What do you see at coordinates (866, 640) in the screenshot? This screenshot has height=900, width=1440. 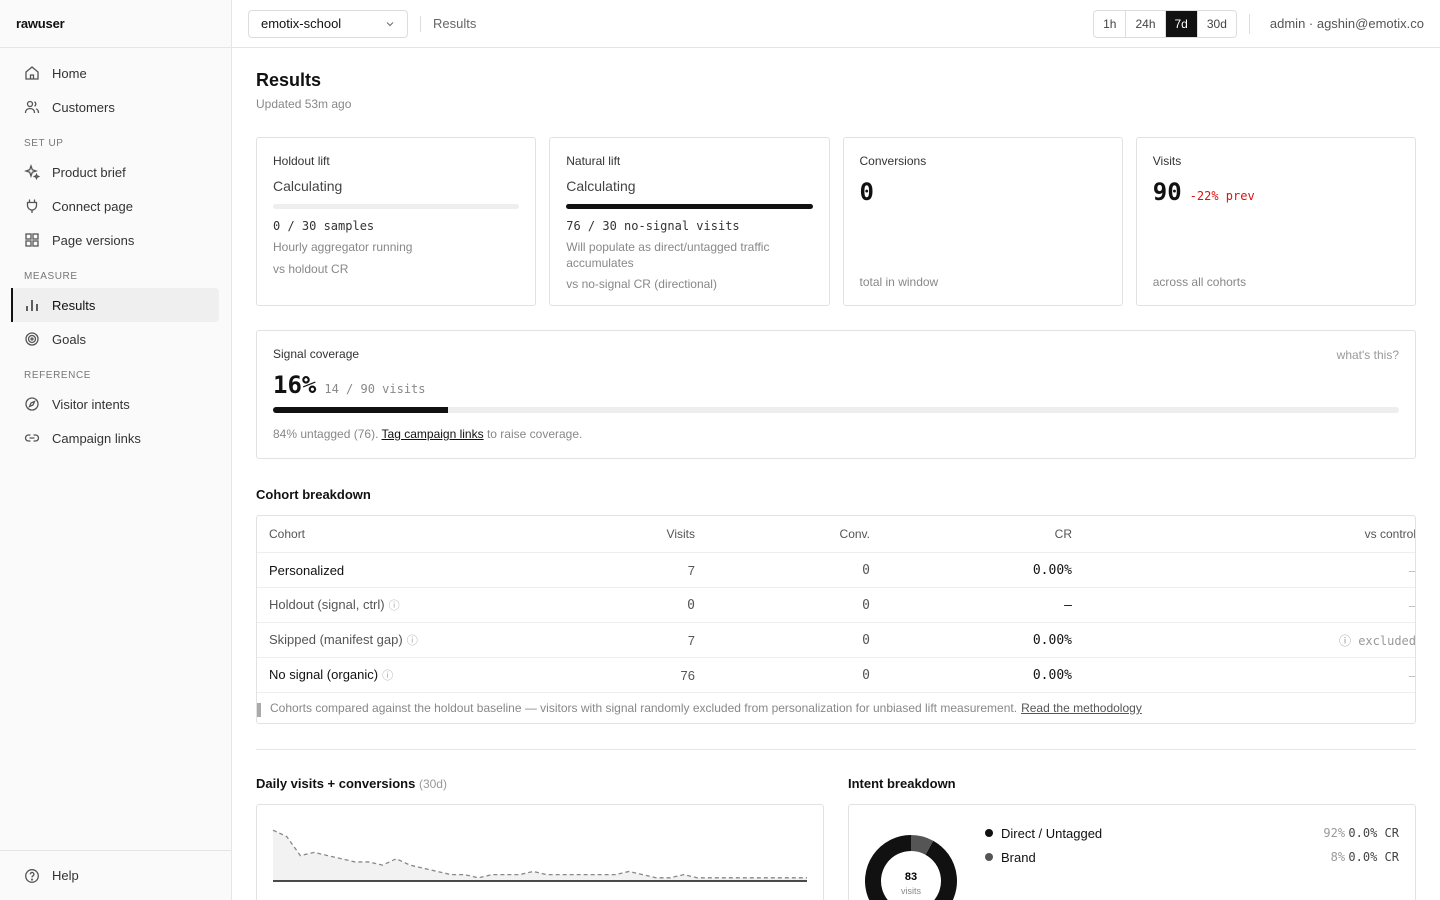 I see `cohort-conv: 0` at bounding box center [866, 640].